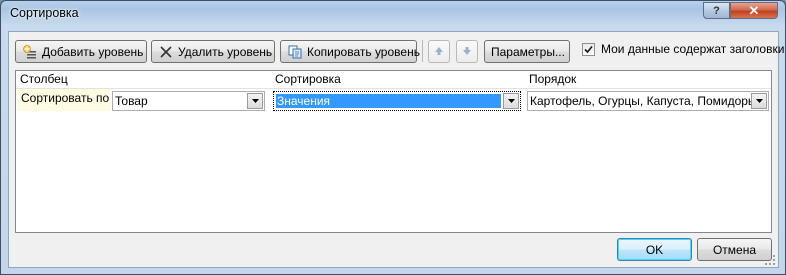 The image size is (786, 275). I want to click on arrow-down-icon, so click(467, 52).